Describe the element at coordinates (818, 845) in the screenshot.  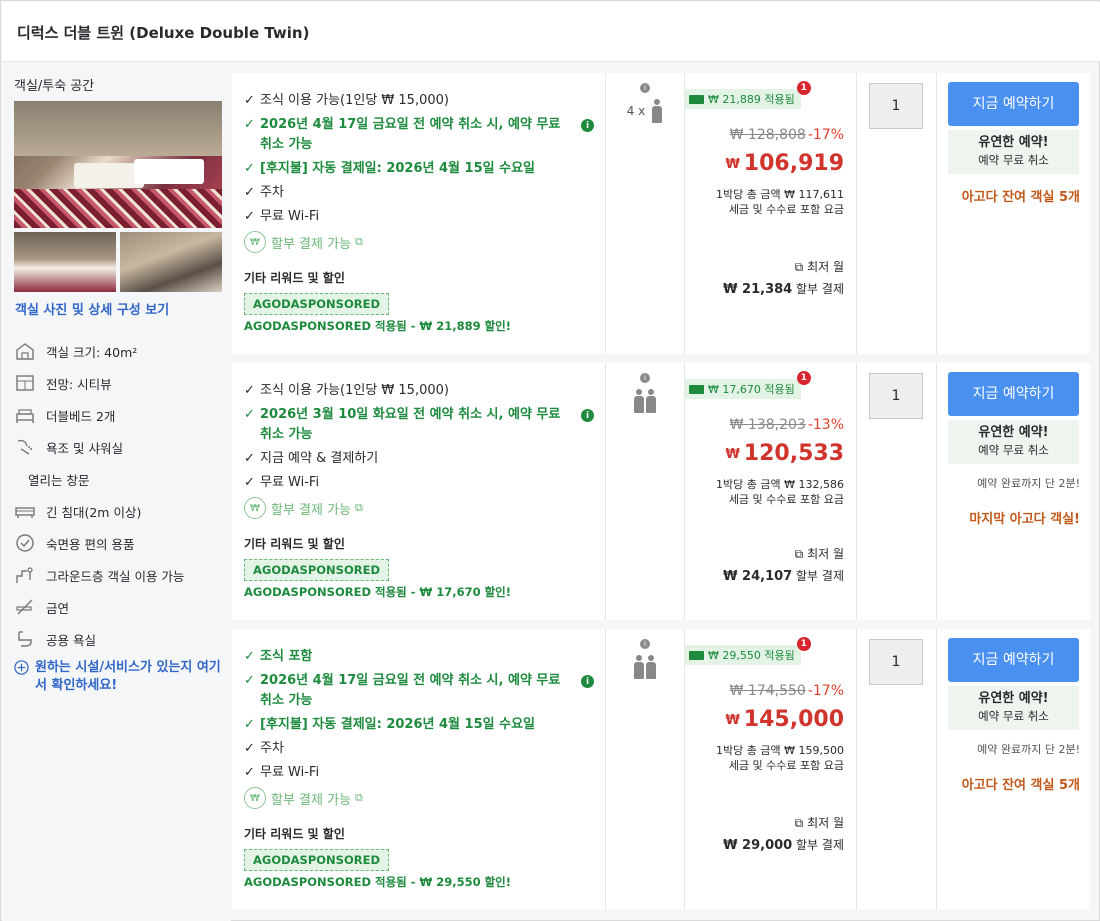
I see `monthly-suffix: 할부 결제` at that location.